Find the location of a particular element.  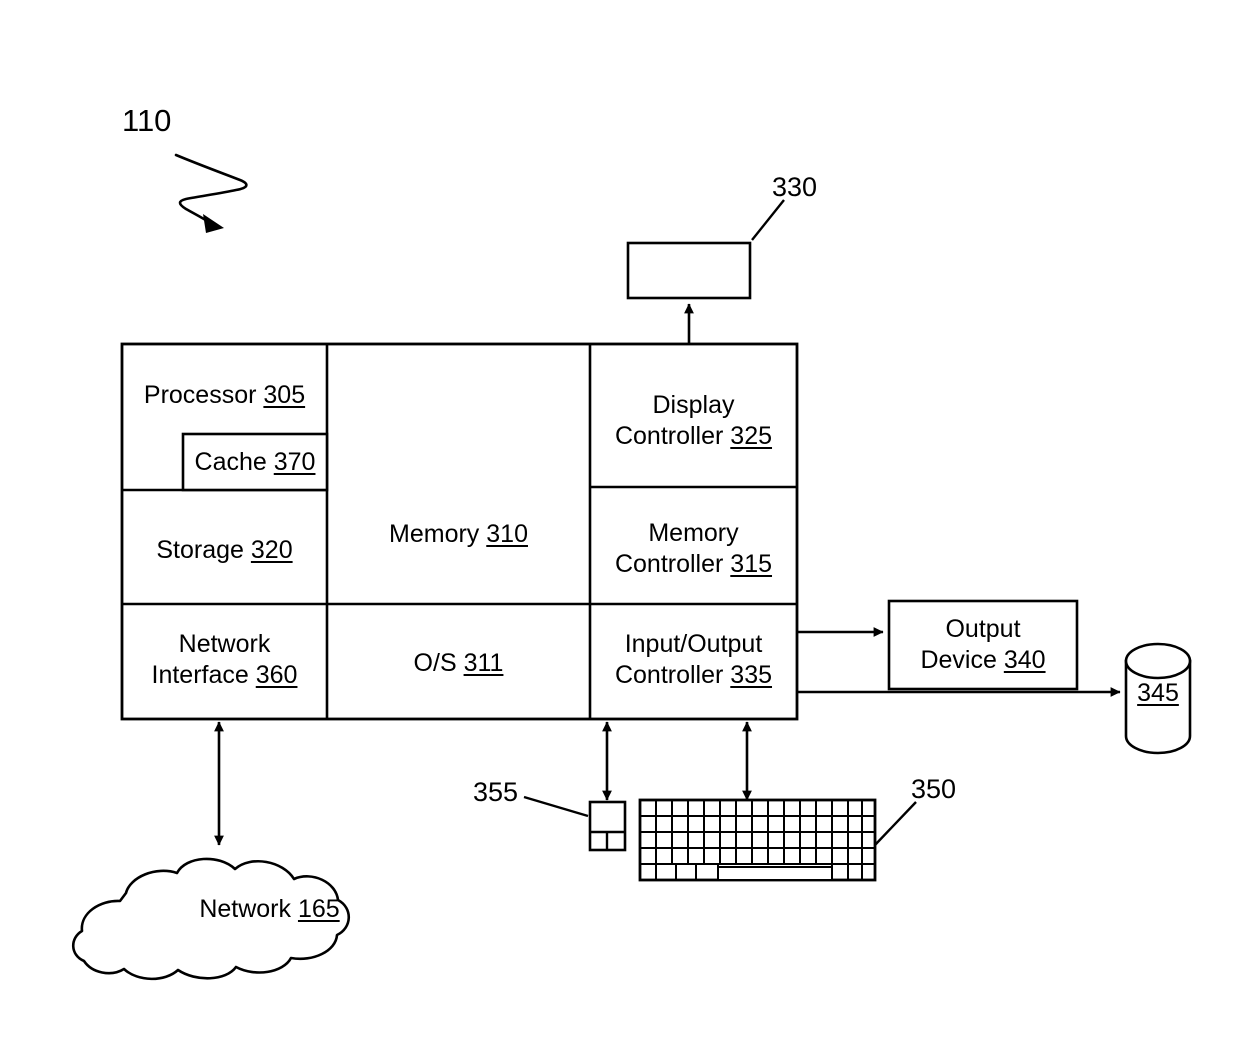

display-box is located at coordinates (689, 270).